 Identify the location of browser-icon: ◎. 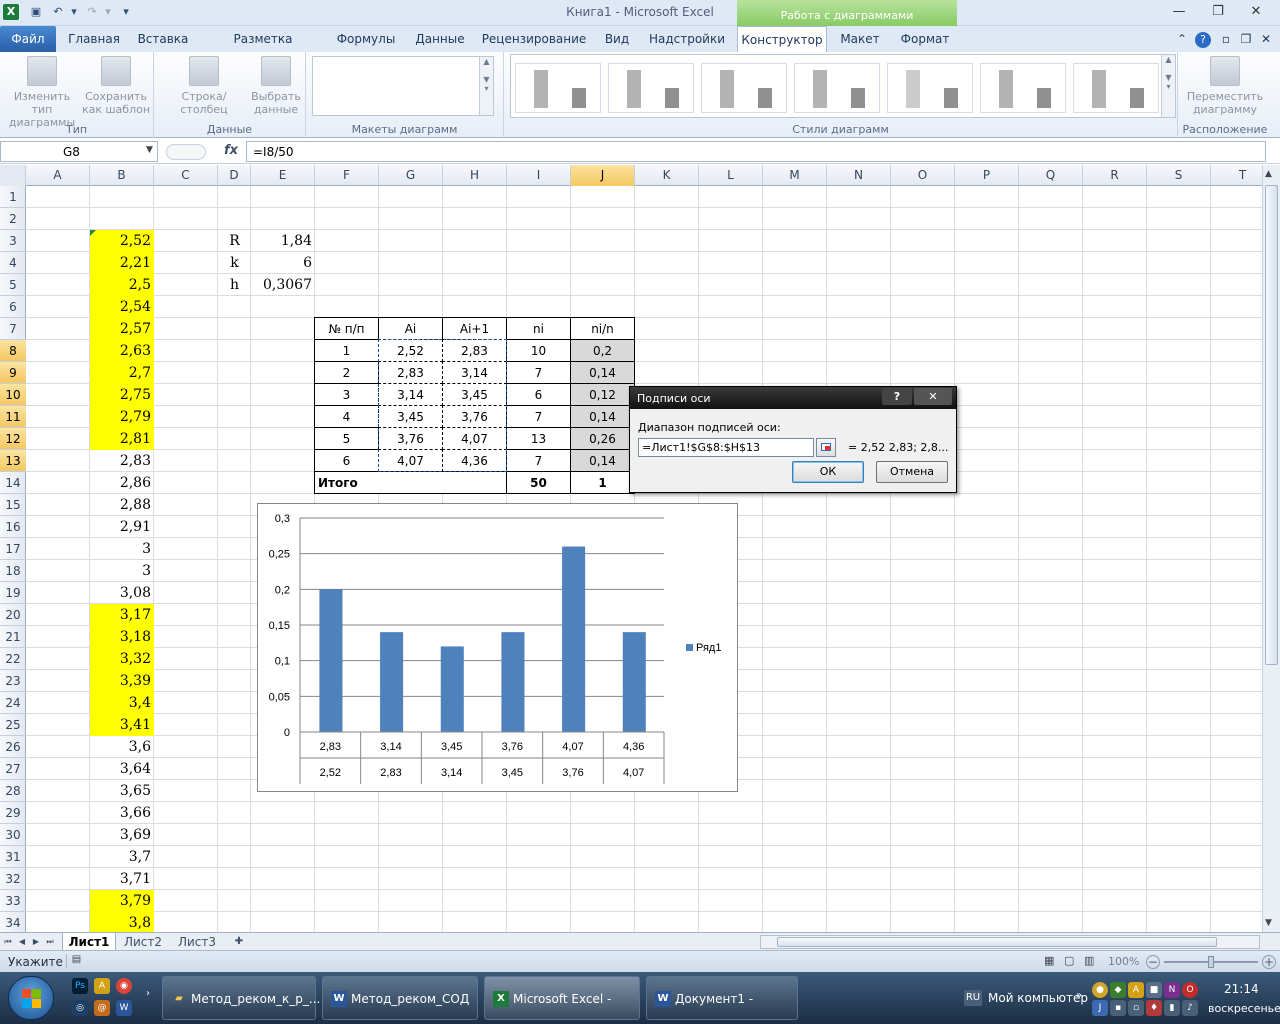
(80, 1008).